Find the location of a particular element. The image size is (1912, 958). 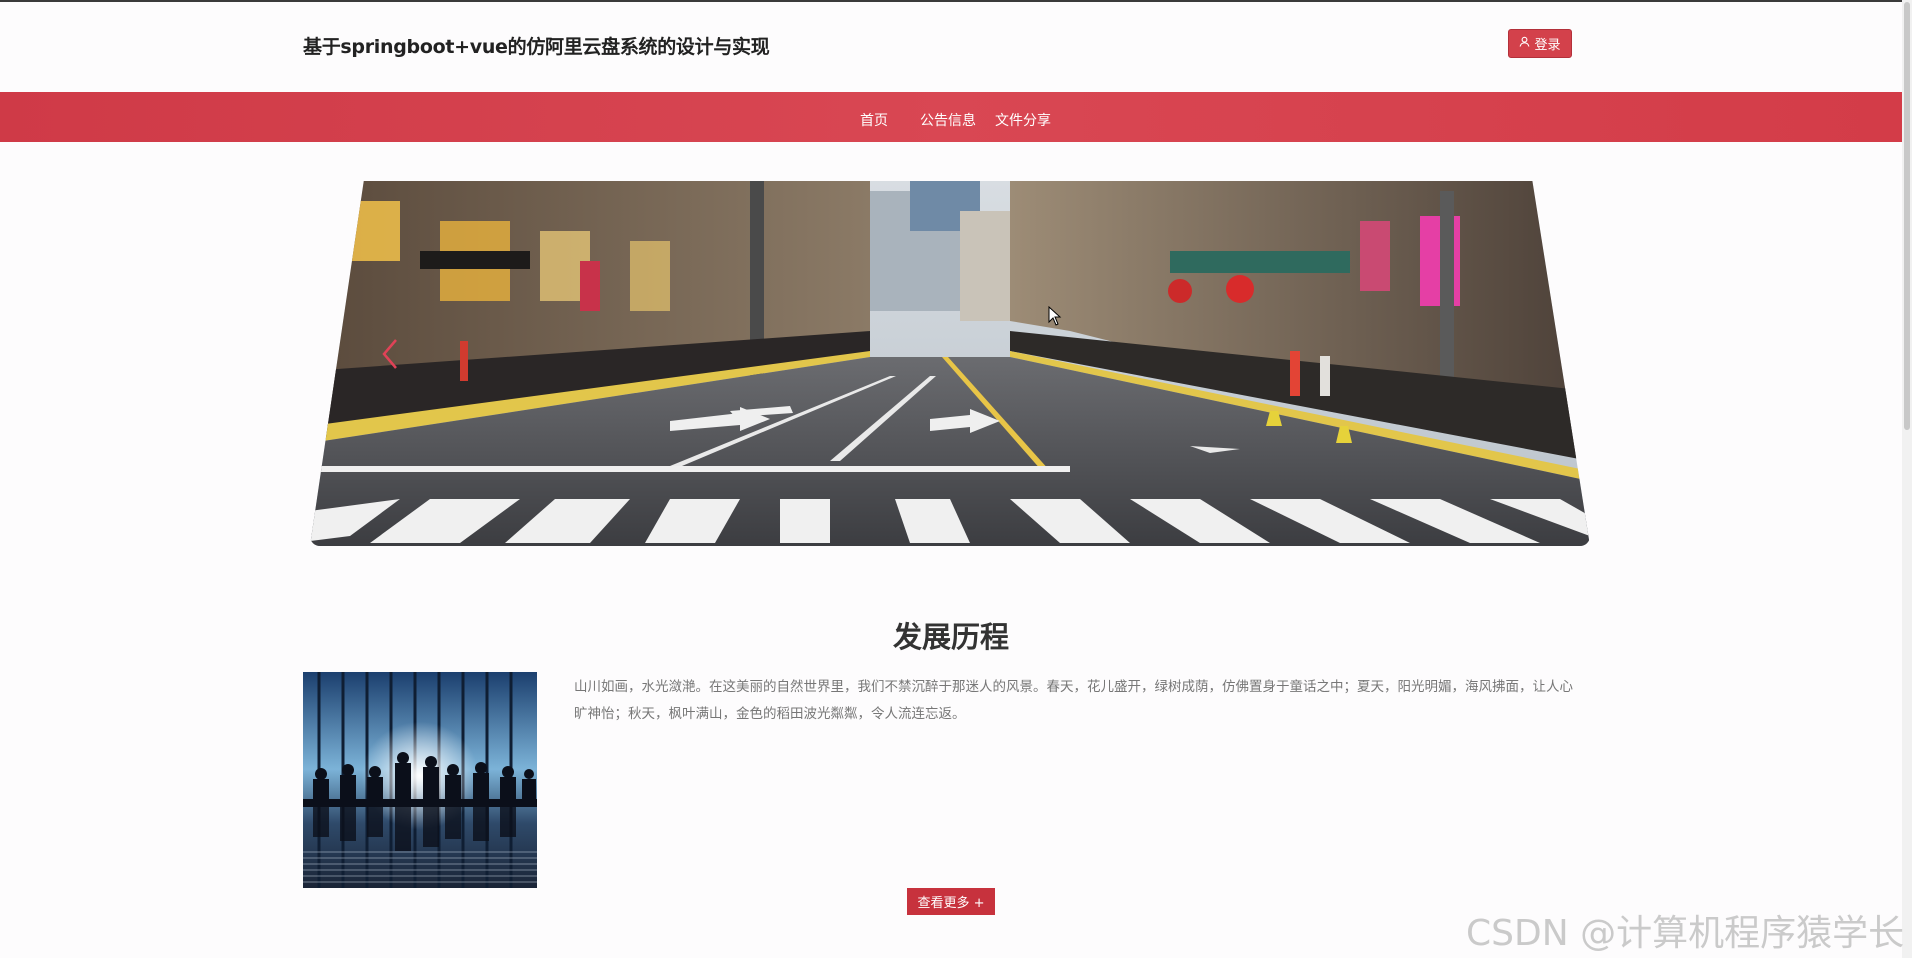

nav-item-notice: 公告信息 is located at coordinates (948, 120).